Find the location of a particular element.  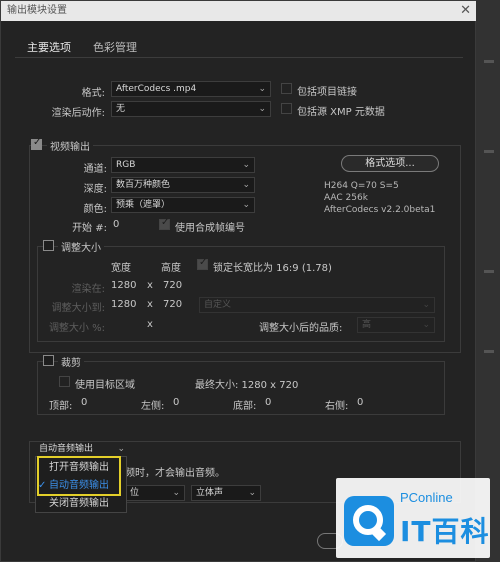

pconline-logo-icon is located at coordinates (369, 521).